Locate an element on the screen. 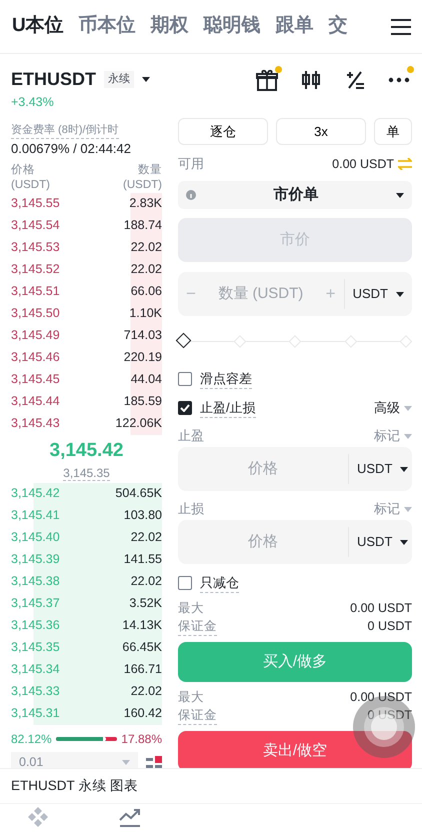  sell-ratio: 17.88% is located at coordinates (141, 739).